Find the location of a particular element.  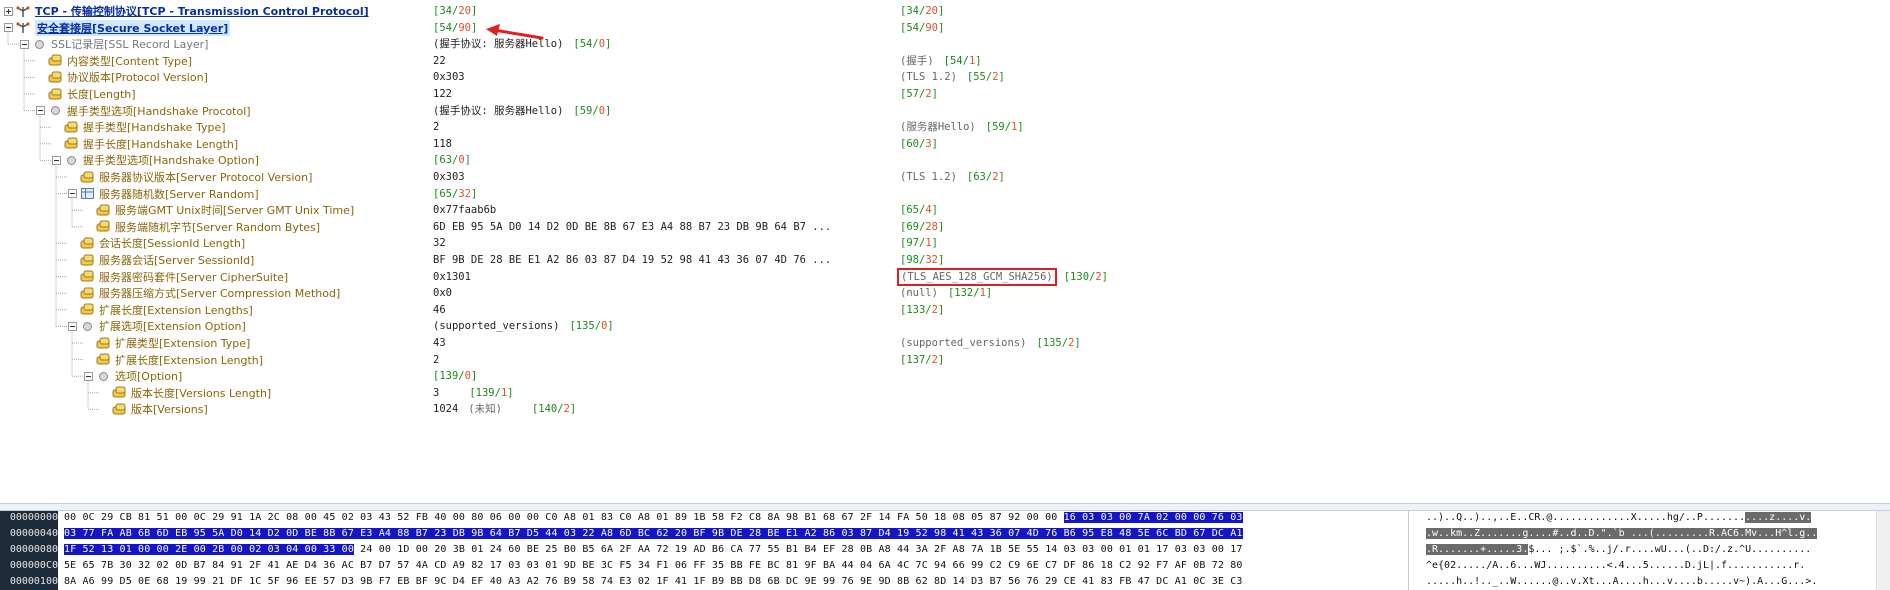

expand-toggle-icon is located at coordinates (8, 11).